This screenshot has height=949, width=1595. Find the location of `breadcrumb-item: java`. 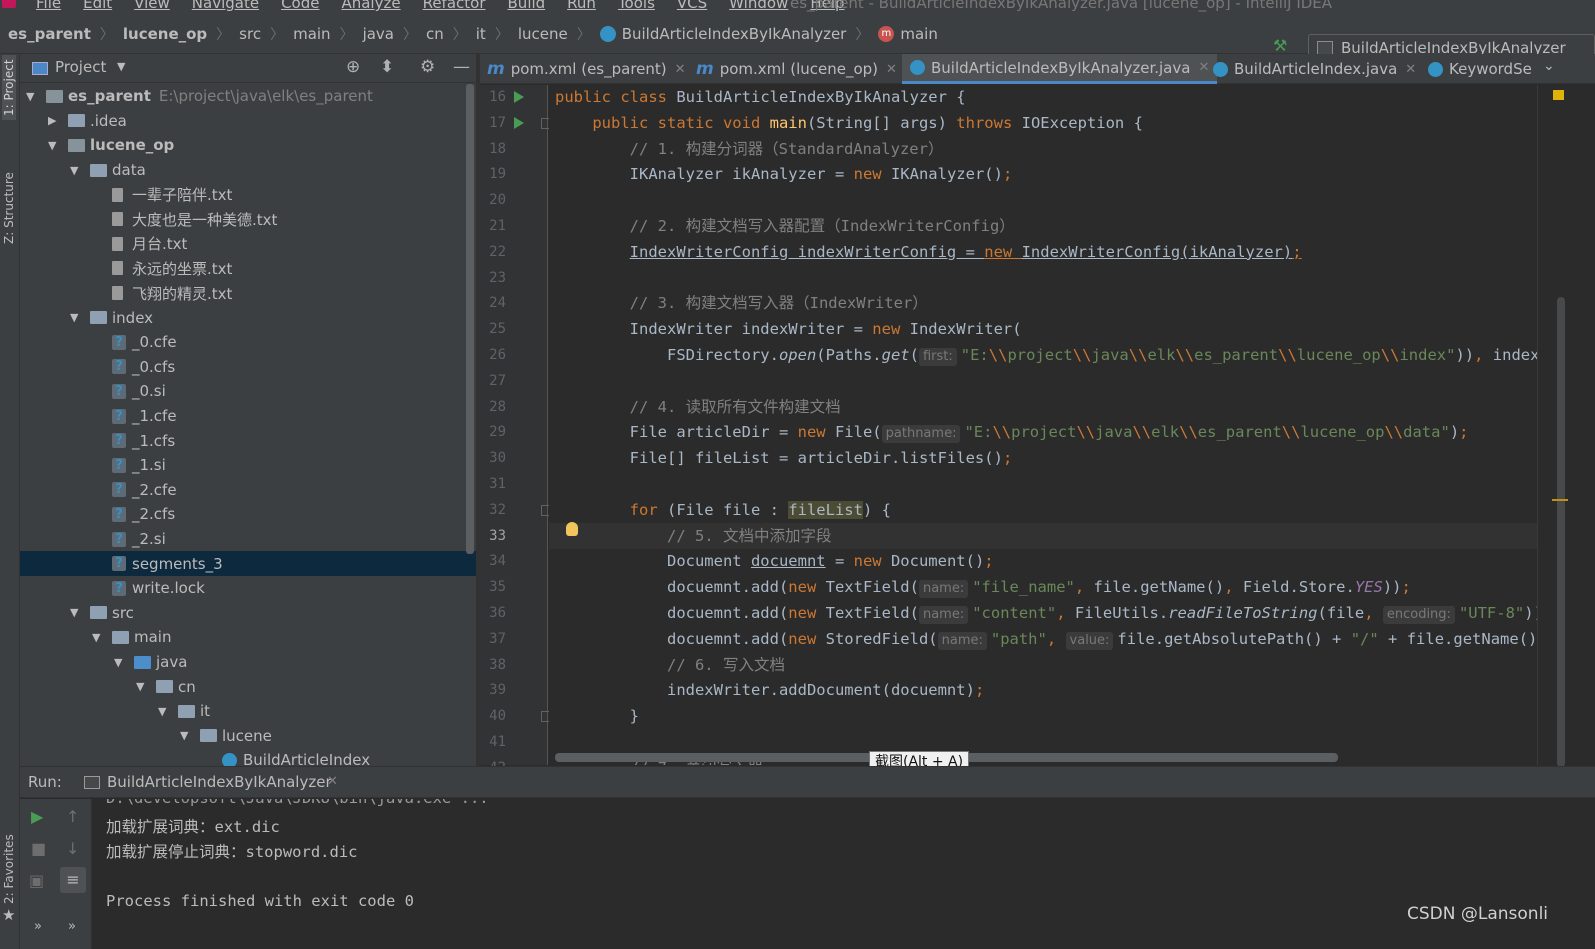

breadcrumb-item: java is located at coordinates (378, 34).